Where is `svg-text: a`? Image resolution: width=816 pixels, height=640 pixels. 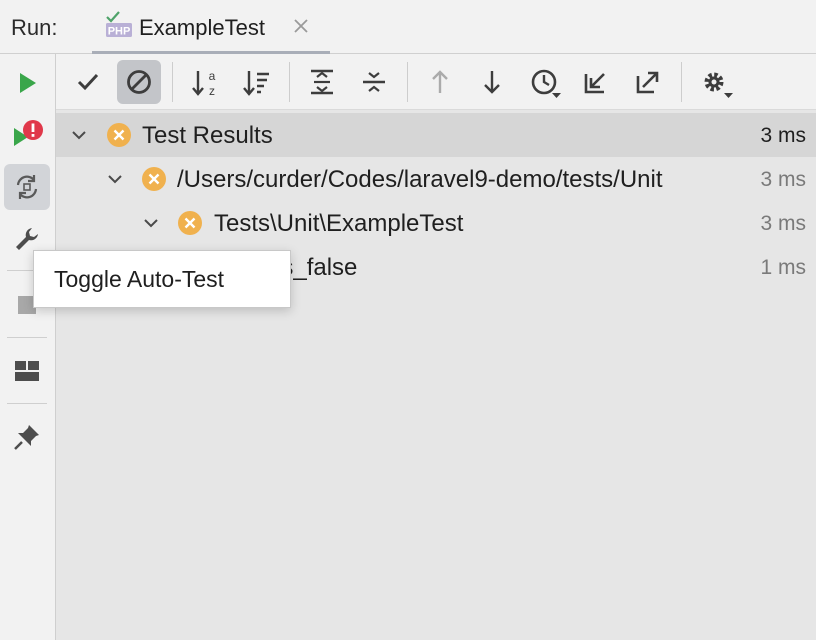 svg-text: a is located at coordinates (212, 76).